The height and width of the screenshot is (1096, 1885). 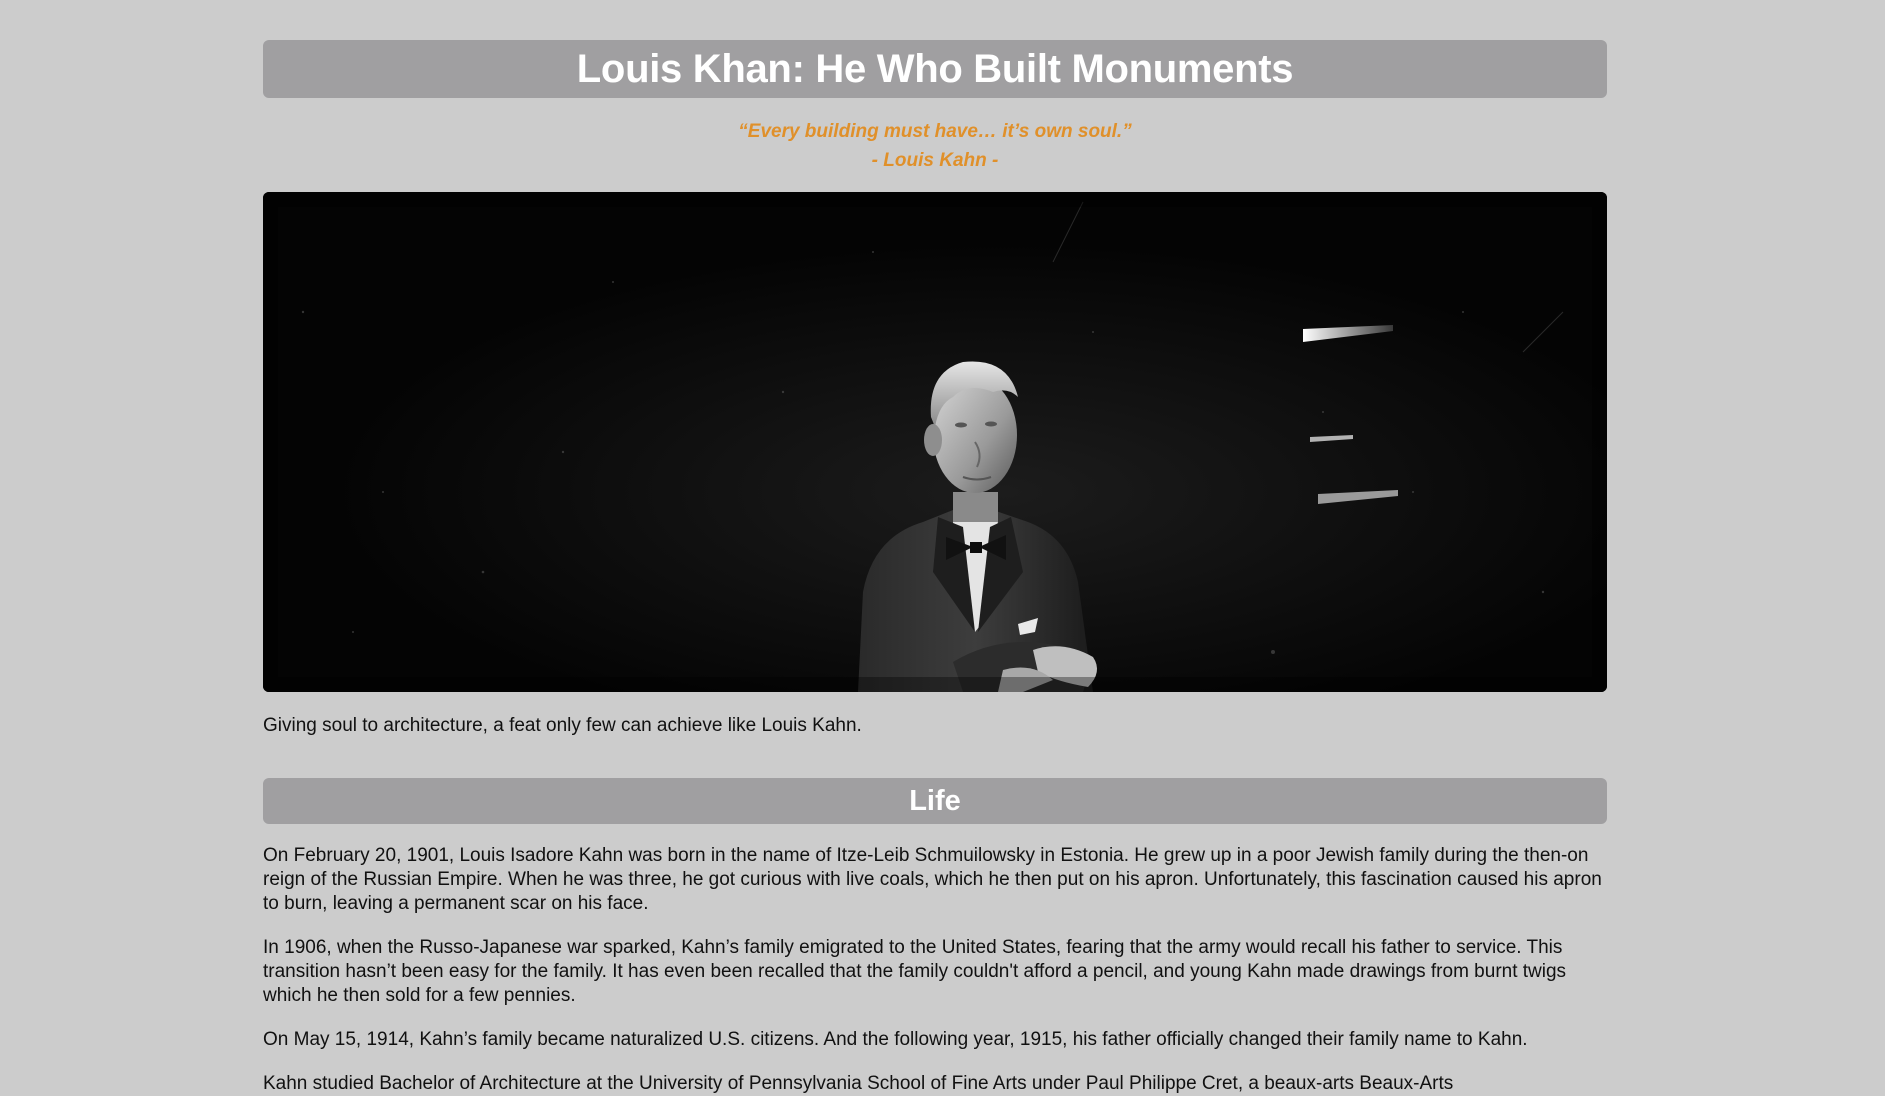 I want to click on section-life-heading-bar: Life, so click(x=935, y=801).